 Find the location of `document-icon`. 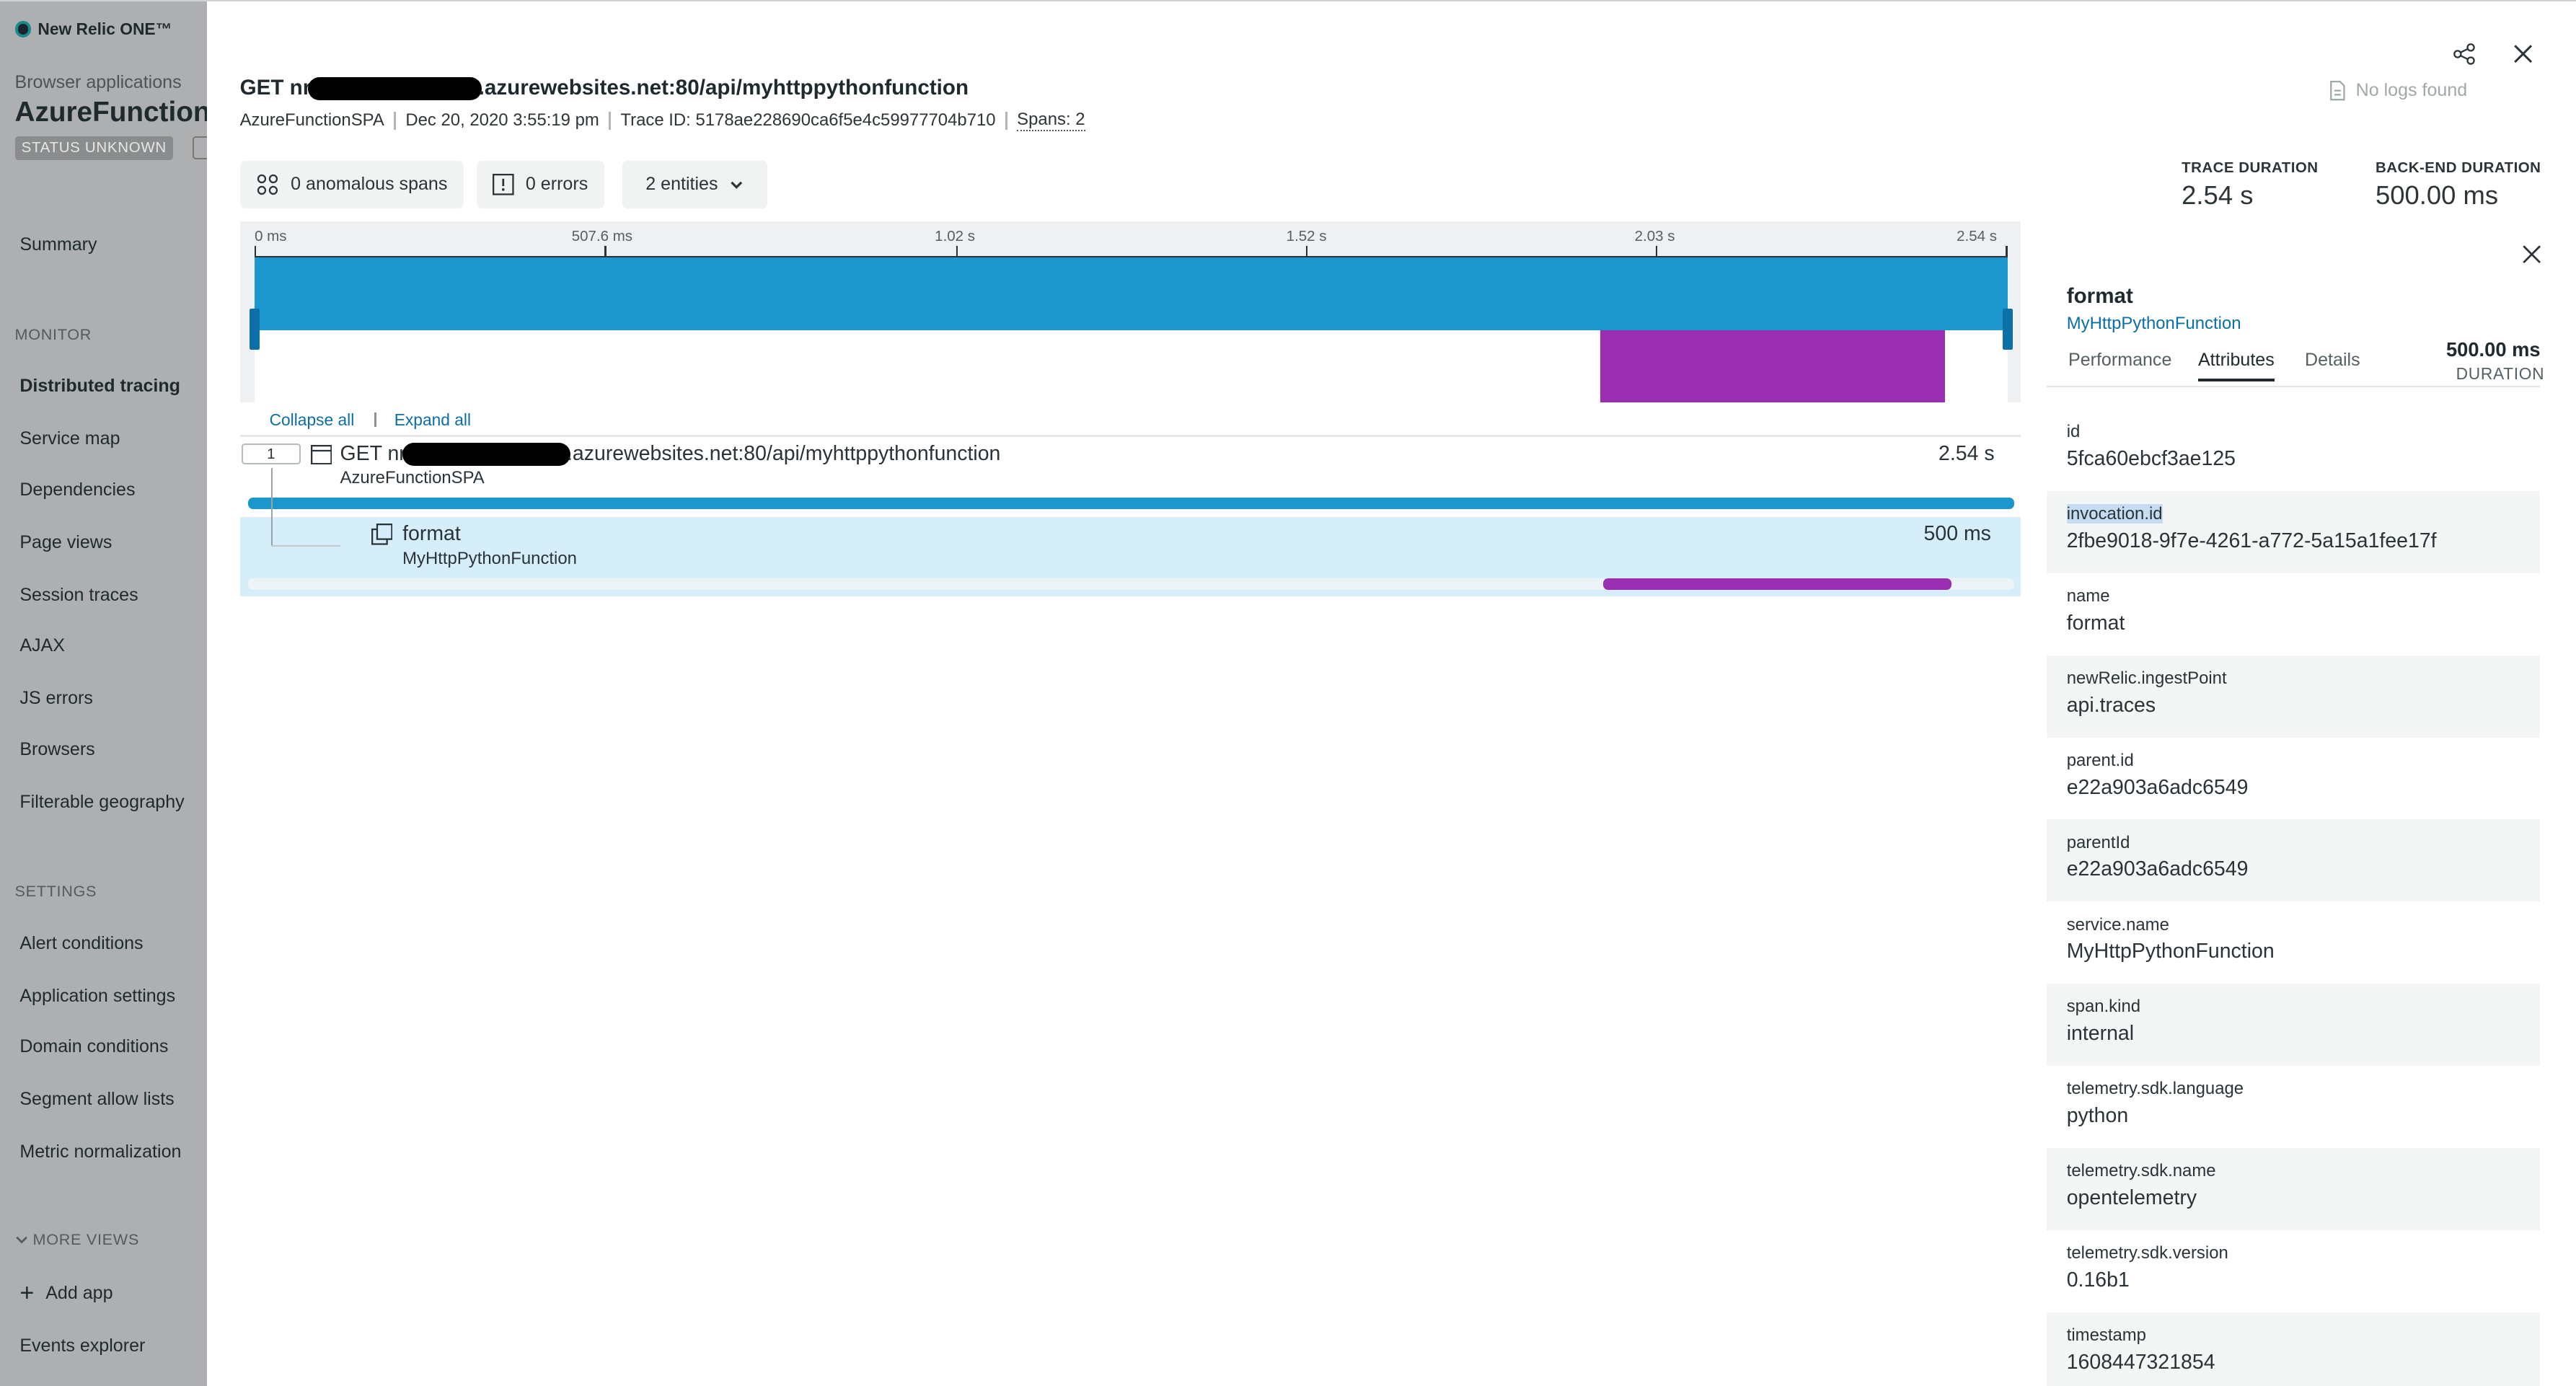

document-icon is located at coordinates (2337, 91).